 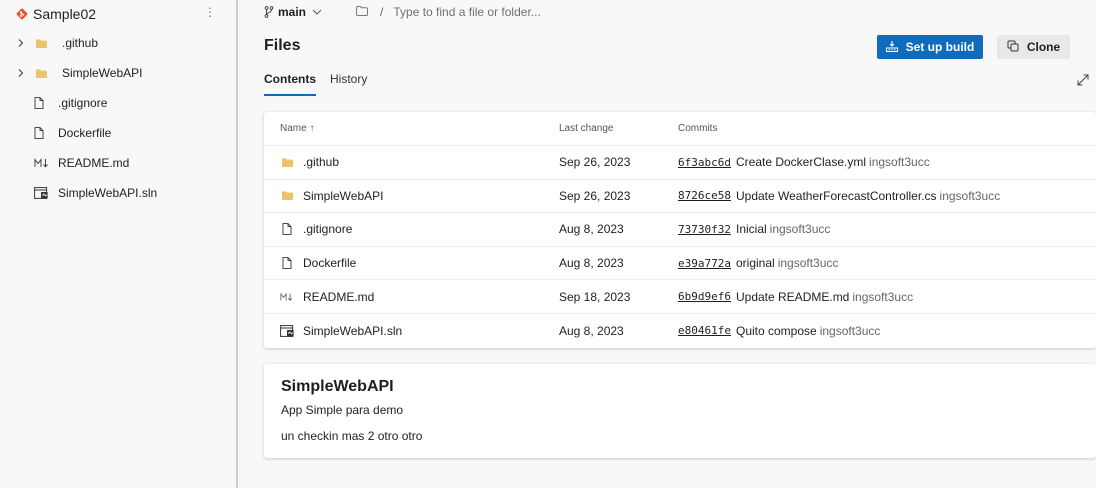 What do you see at coordinates (792, 296) in the screenshot?
I see `commit-message: Update README.md` at bounding box center [792, 296].